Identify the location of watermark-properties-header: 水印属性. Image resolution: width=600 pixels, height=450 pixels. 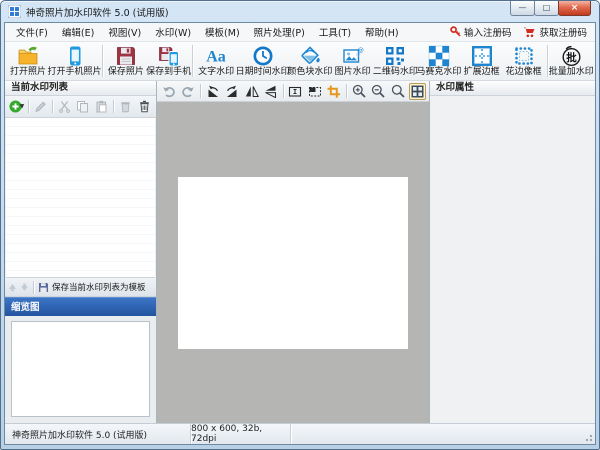
(512, 88).